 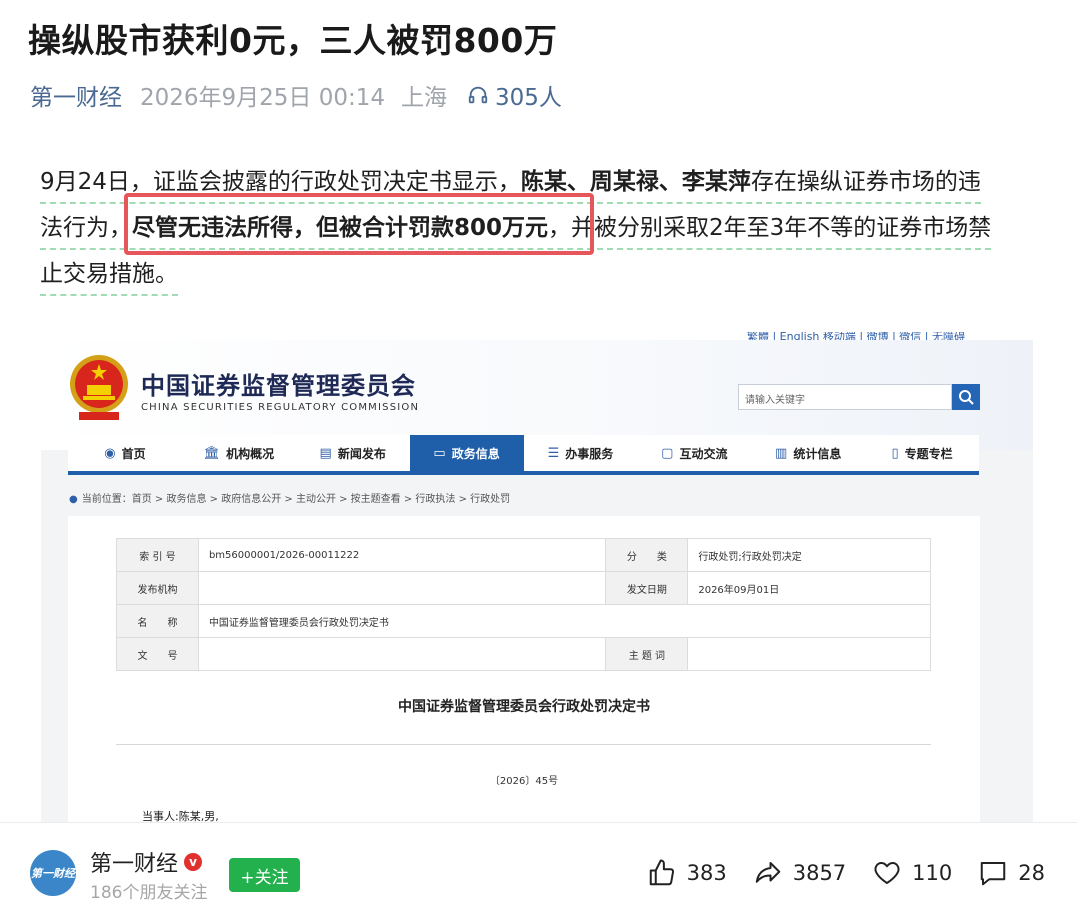 What do you see at coordinates (523, 744) in the screenshot?
I see `divider` at bounding box center [523, 744].